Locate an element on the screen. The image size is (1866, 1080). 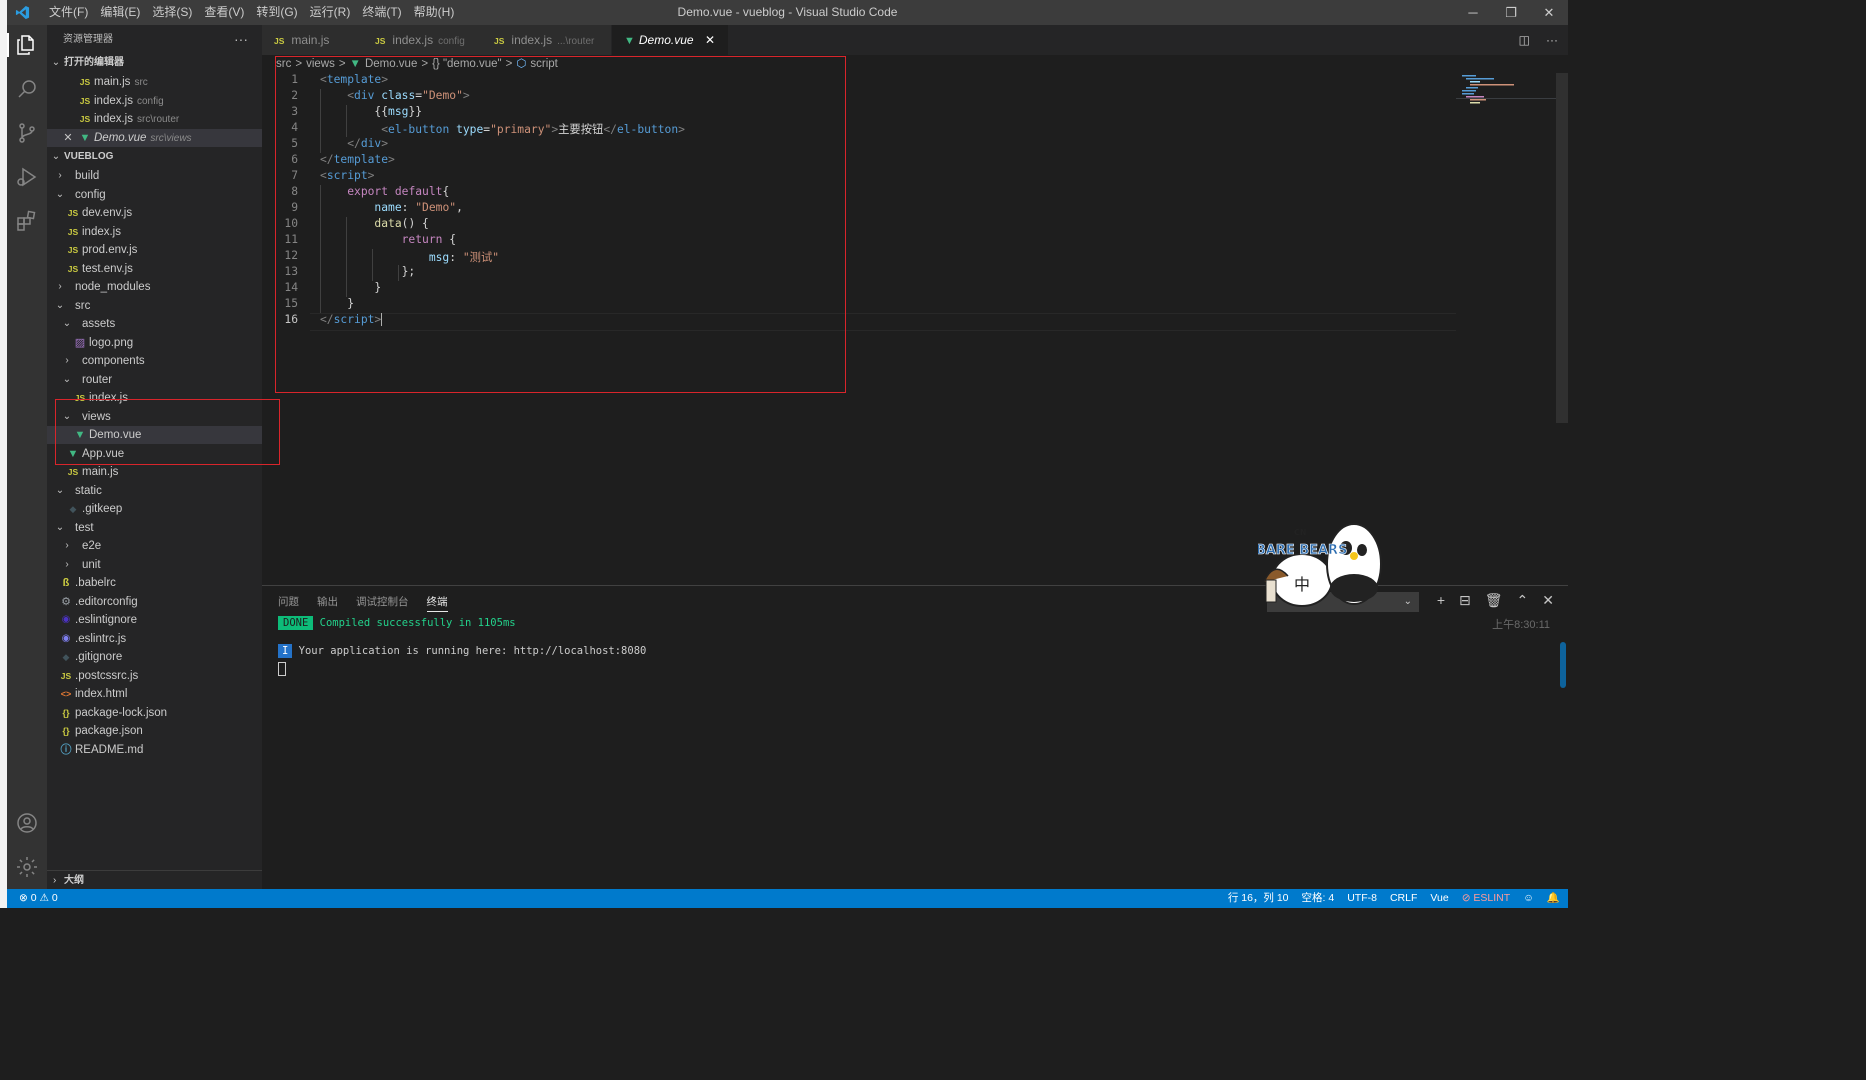
menu-run: 运行(R) is located at coordinates (330, 12).